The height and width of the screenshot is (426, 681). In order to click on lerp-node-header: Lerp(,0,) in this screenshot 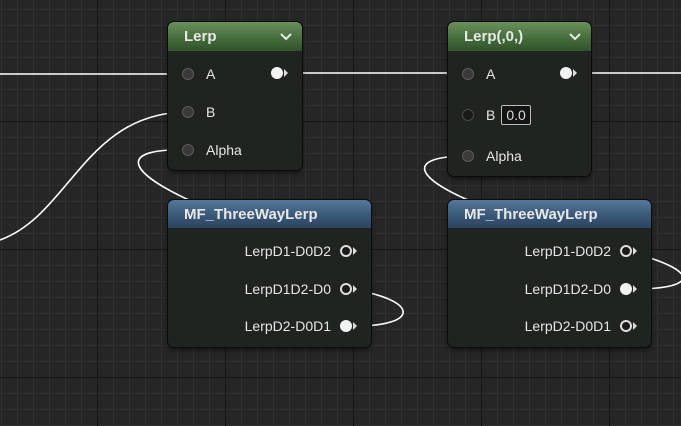, I will do `click(519, 36)`.